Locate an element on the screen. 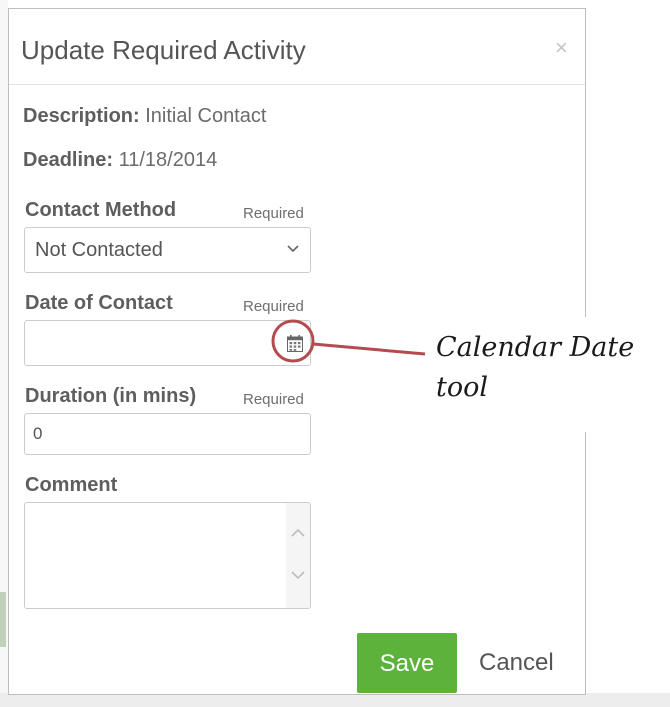 This screenshot has width=670, height=707. calendar-icon is located at coordinates (295, 343).